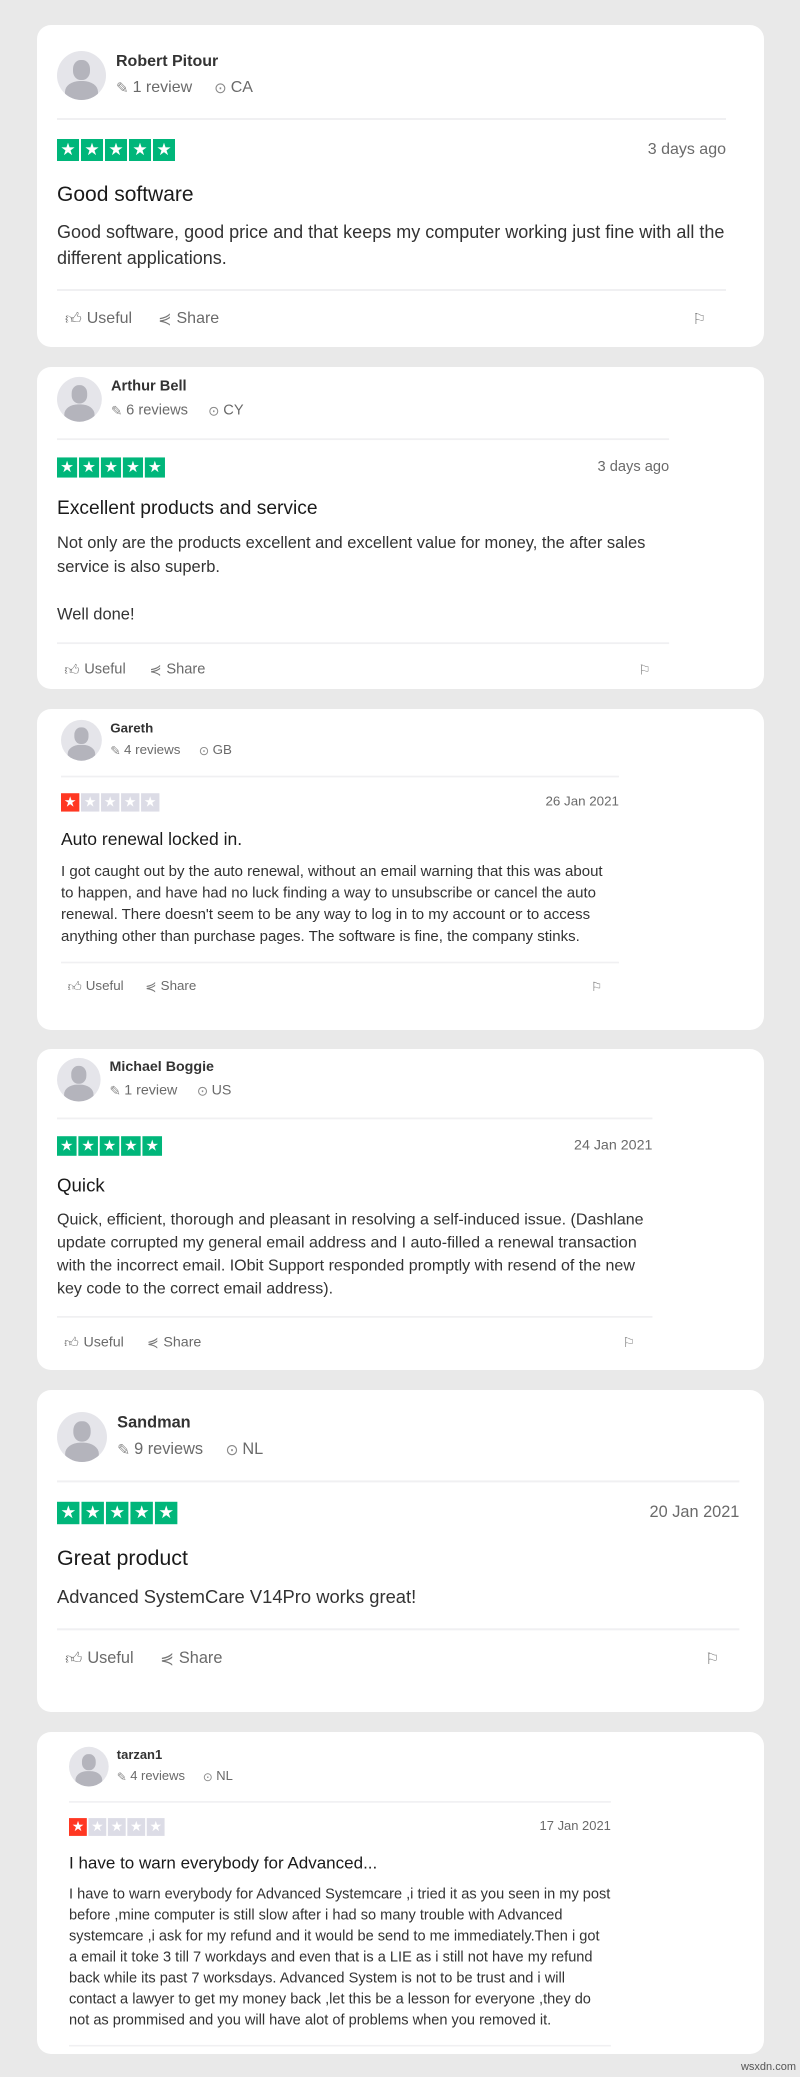  What do you see at coordinates (233, 410) in the screenshot?
I see `country: CY` at bounding box center [233, 410].